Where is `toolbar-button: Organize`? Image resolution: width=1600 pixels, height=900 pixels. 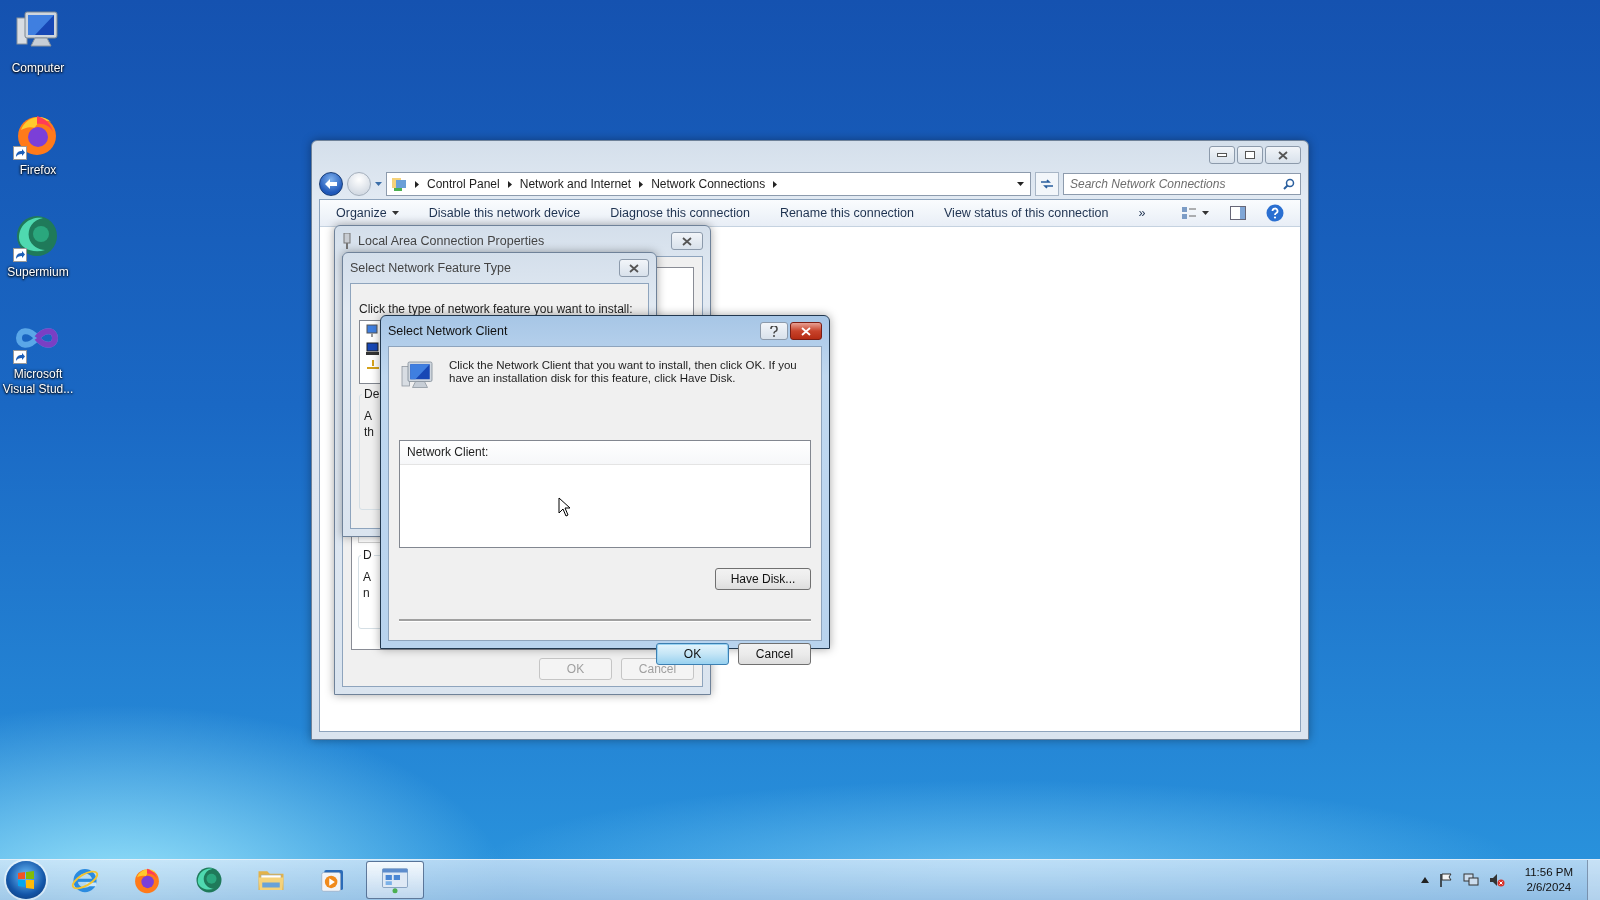 toolbar-button: Organize is located at coordinates (367, 213).